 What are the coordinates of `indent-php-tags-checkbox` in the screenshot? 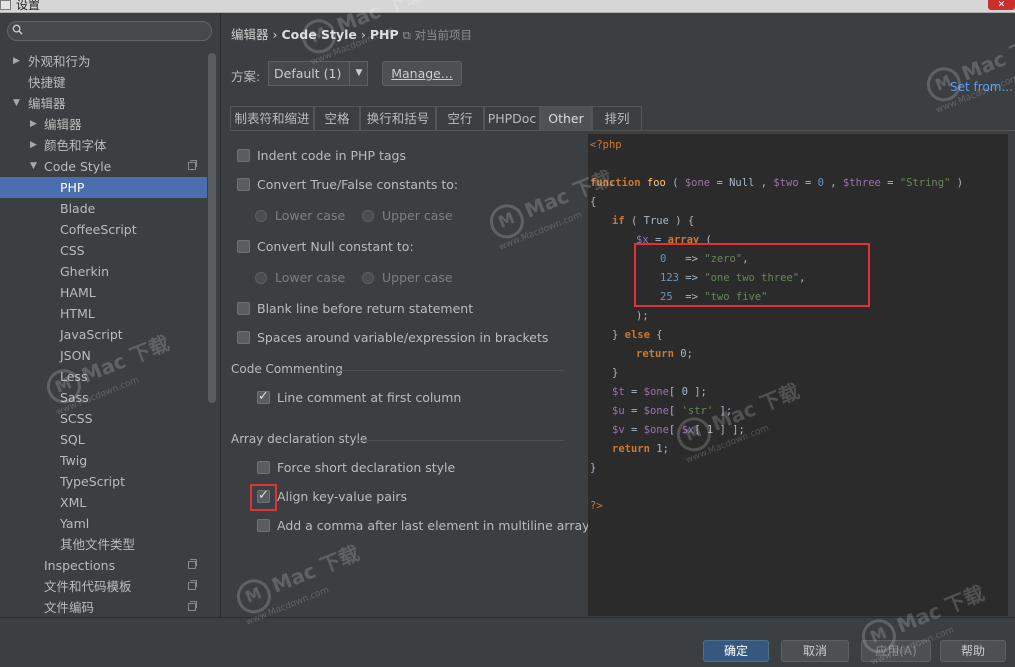 It's located at (243, 155).